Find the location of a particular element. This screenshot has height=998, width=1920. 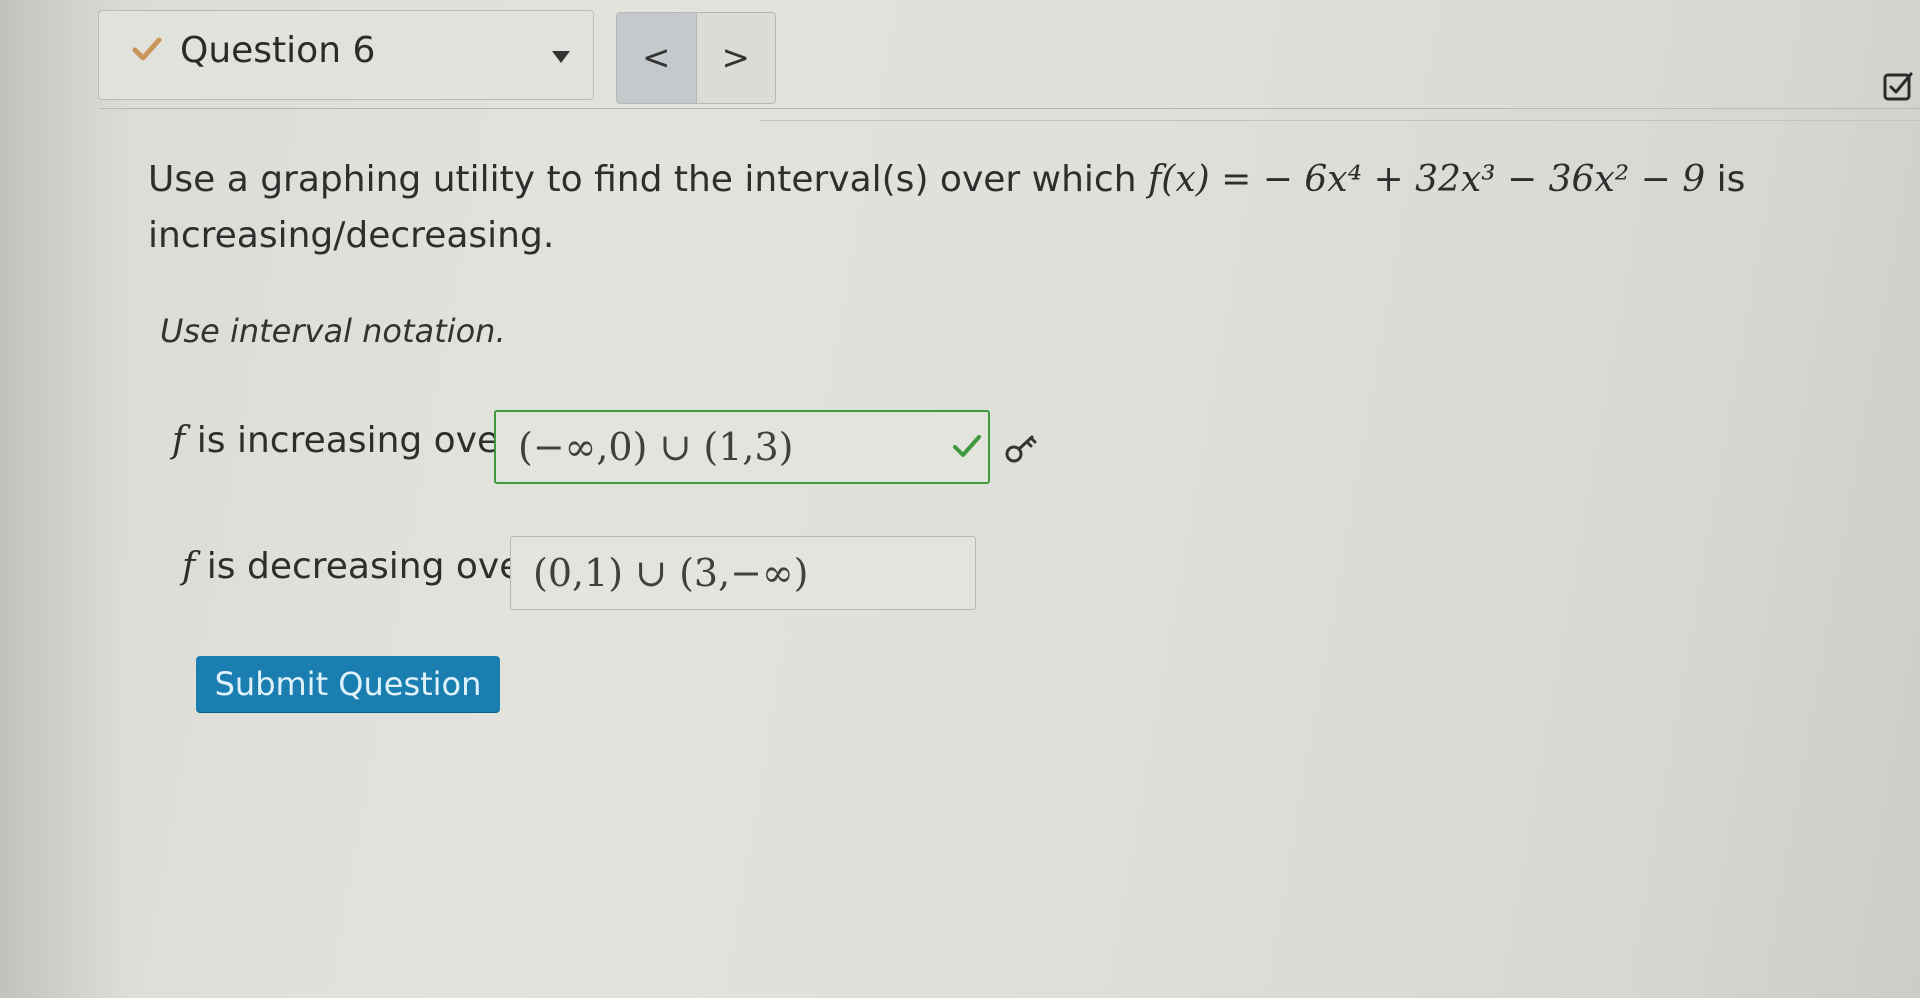

background-shade is located at coordinates (65, 499).